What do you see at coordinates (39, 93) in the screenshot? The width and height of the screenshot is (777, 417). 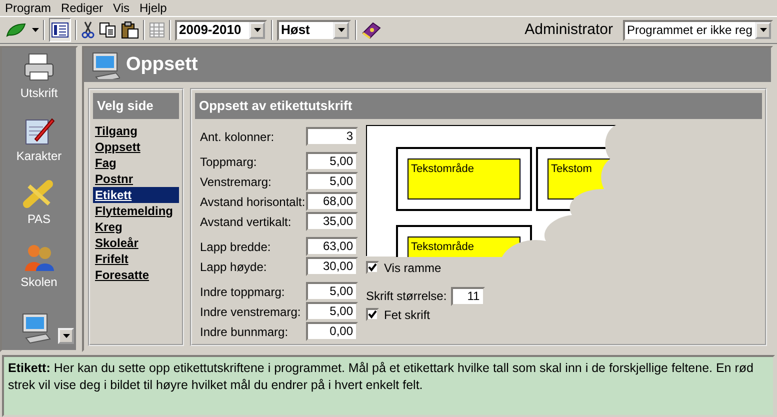 I see `sidebar-label: Utskrift` at bounding box center [39, 93].